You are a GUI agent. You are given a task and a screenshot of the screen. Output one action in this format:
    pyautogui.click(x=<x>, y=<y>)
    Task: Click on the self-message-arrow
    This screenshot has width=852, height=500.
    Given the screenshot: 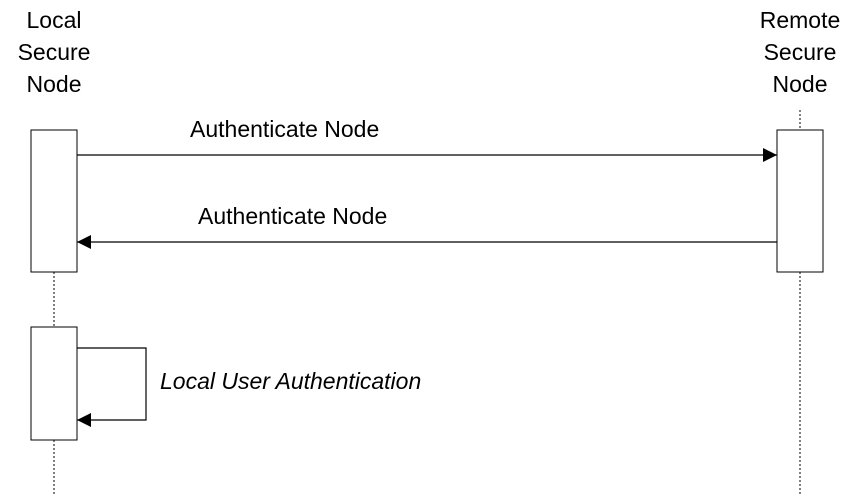 What is the action you would take?
    pyautogui.click(x=112, y=387)
    